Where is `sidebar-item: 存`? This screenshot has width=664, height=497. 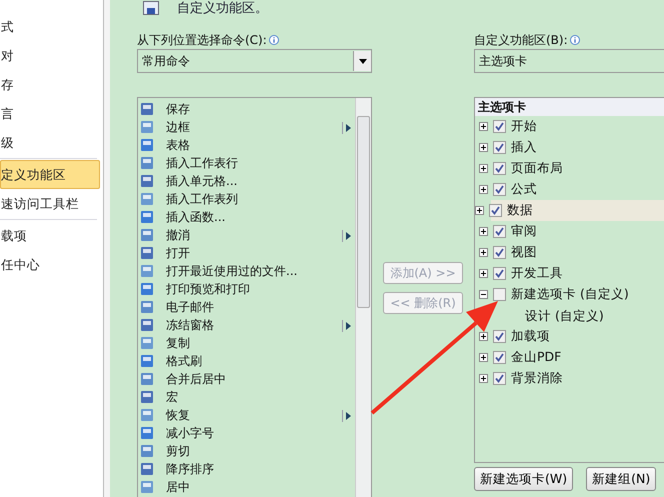
sidebar-item: 存 is located at coordinates (51, 84).